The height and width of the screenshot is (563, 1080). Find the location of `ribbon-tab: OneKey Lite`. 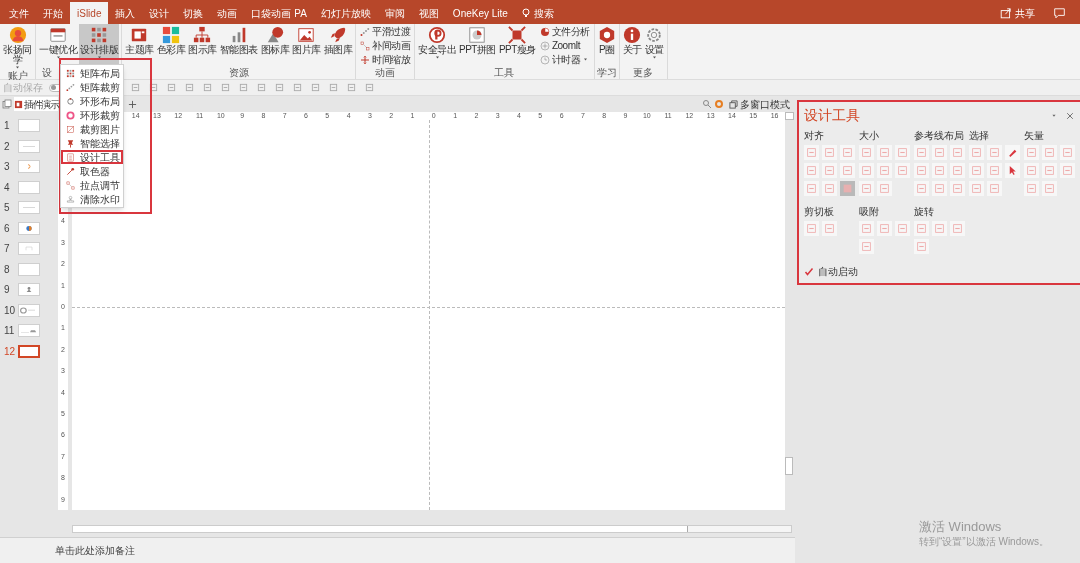

ribbon-tab: OneKey Lite is located at coordinates (480, 13).